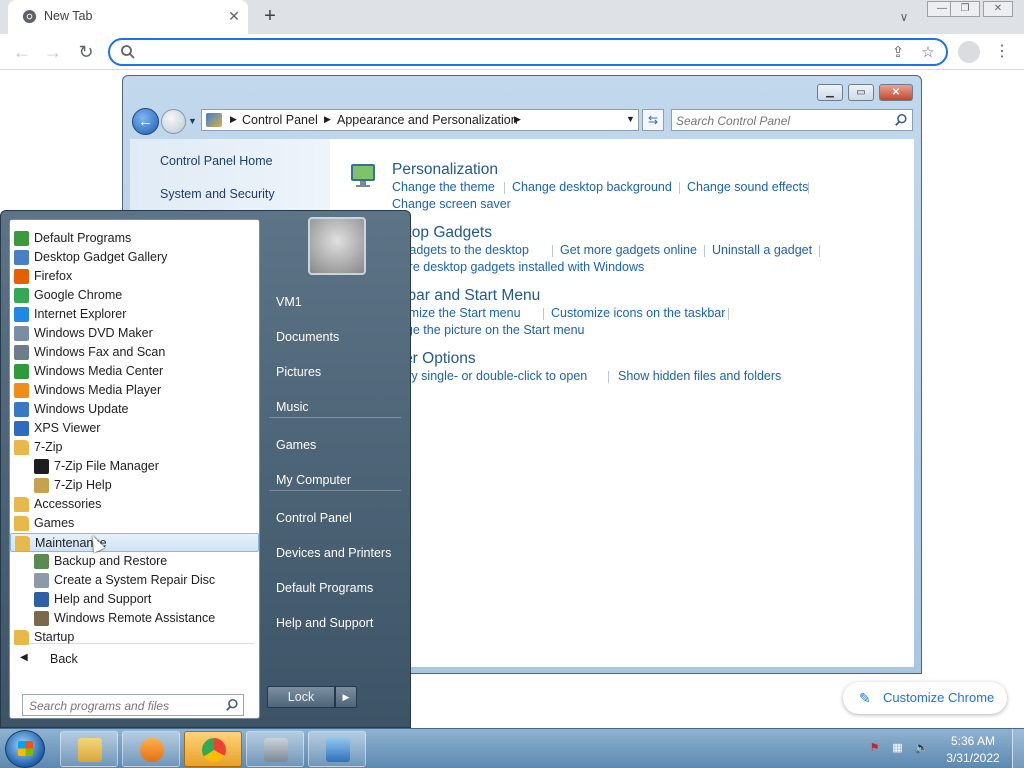 Image resolution: width=1024 pixels, height=768 pixels. What do you see at coordinates (830, 92) in the screenshot?
I see `cp-minimize-button: ▁` at bounding box center [830, 92].